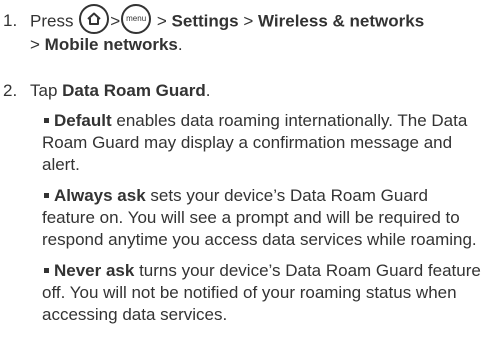 The height and width of the screenshot is (355, 486). I want to click on option-term: Always ask, so click(100, 195).